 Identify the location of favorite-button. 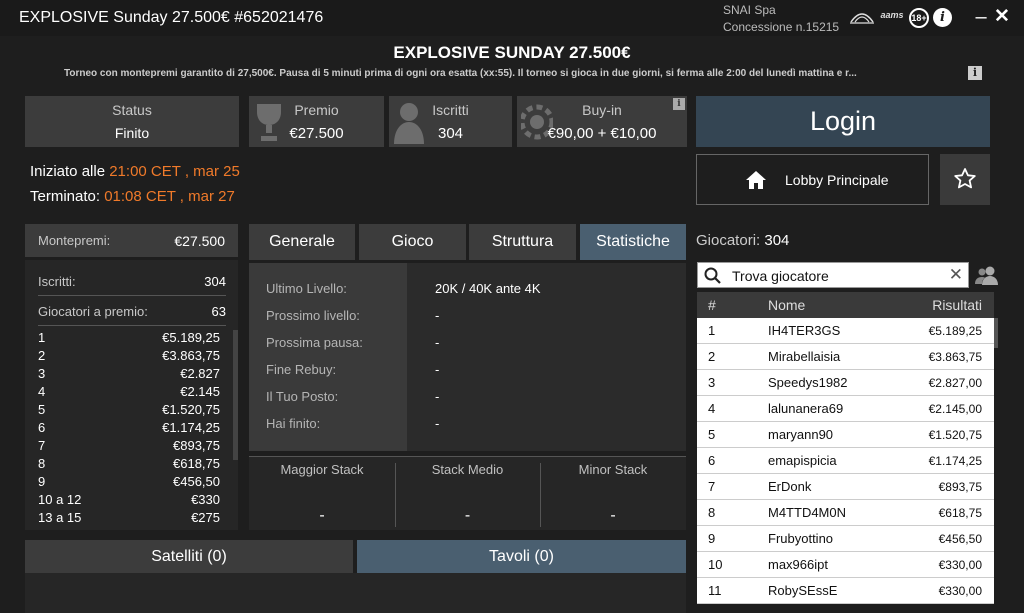
(965, 179).